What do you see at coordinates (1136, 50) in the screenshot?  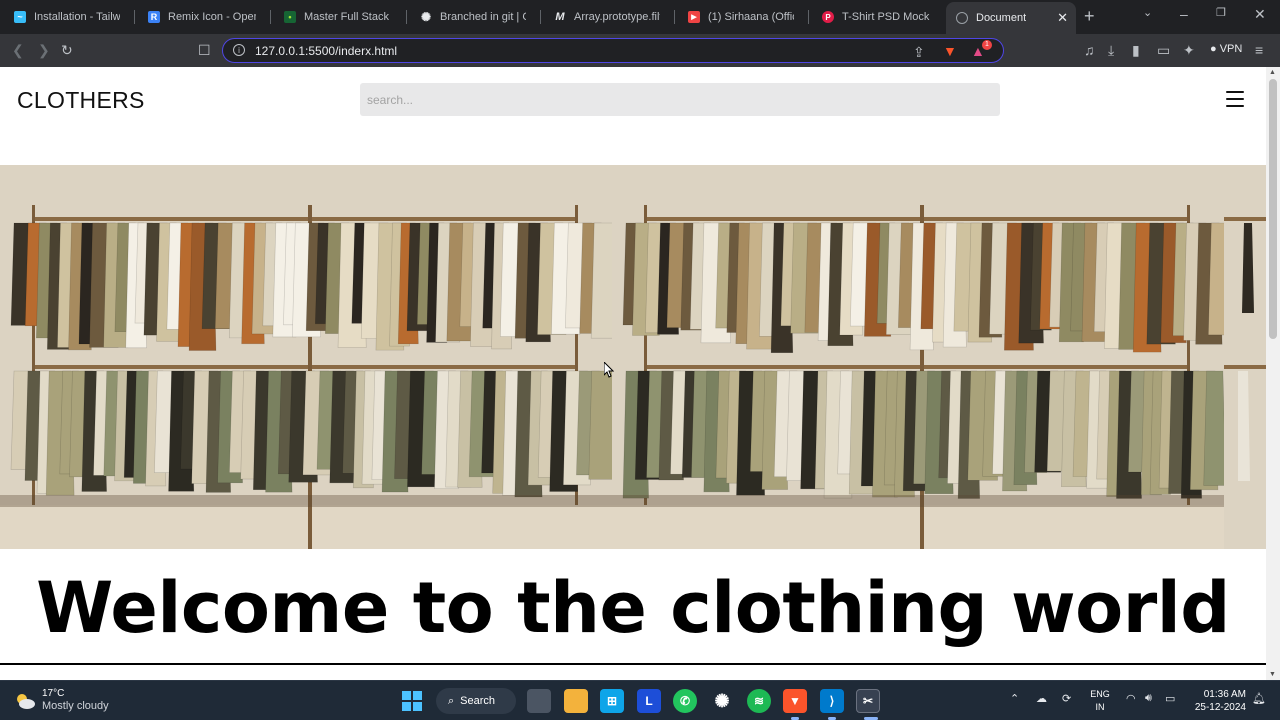 I see `sidebar-icon: ▮` at bounding box center [1136, 50].